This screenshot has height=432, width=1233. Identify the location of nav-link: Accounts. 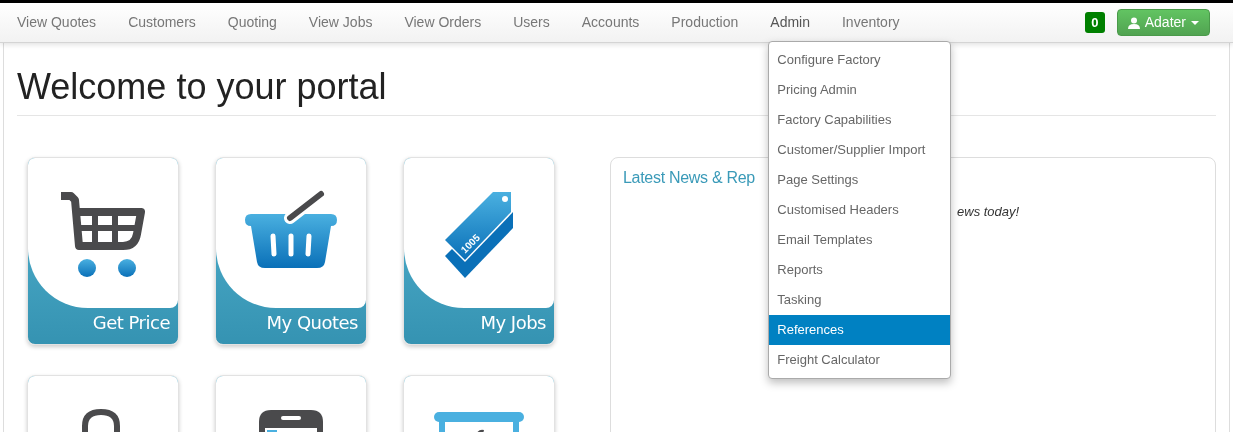
(610, 22).